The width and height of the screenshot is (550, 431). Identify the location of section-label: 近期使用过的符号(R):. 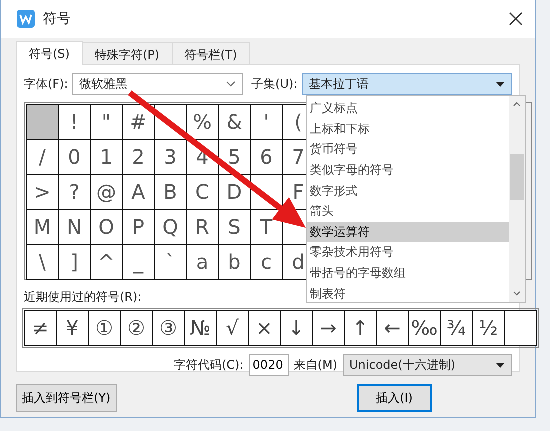
(83, 297).